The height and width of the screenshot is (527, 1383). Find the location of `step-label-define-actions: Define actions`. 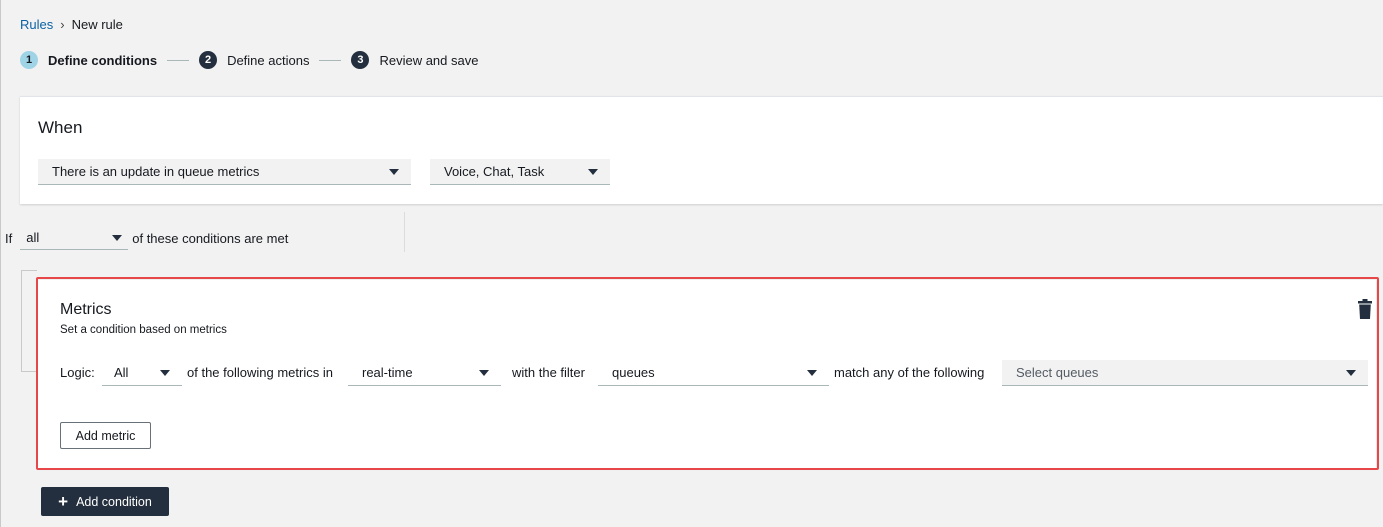

step-label-define-actions: Define actions is located at coordinates (268, 60).